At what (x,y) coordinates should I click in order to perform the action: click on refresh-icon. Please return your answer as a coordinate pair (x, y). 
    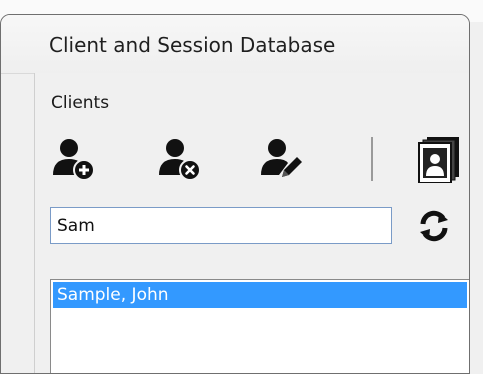
    Looking at the image, I should click on (434, 226).